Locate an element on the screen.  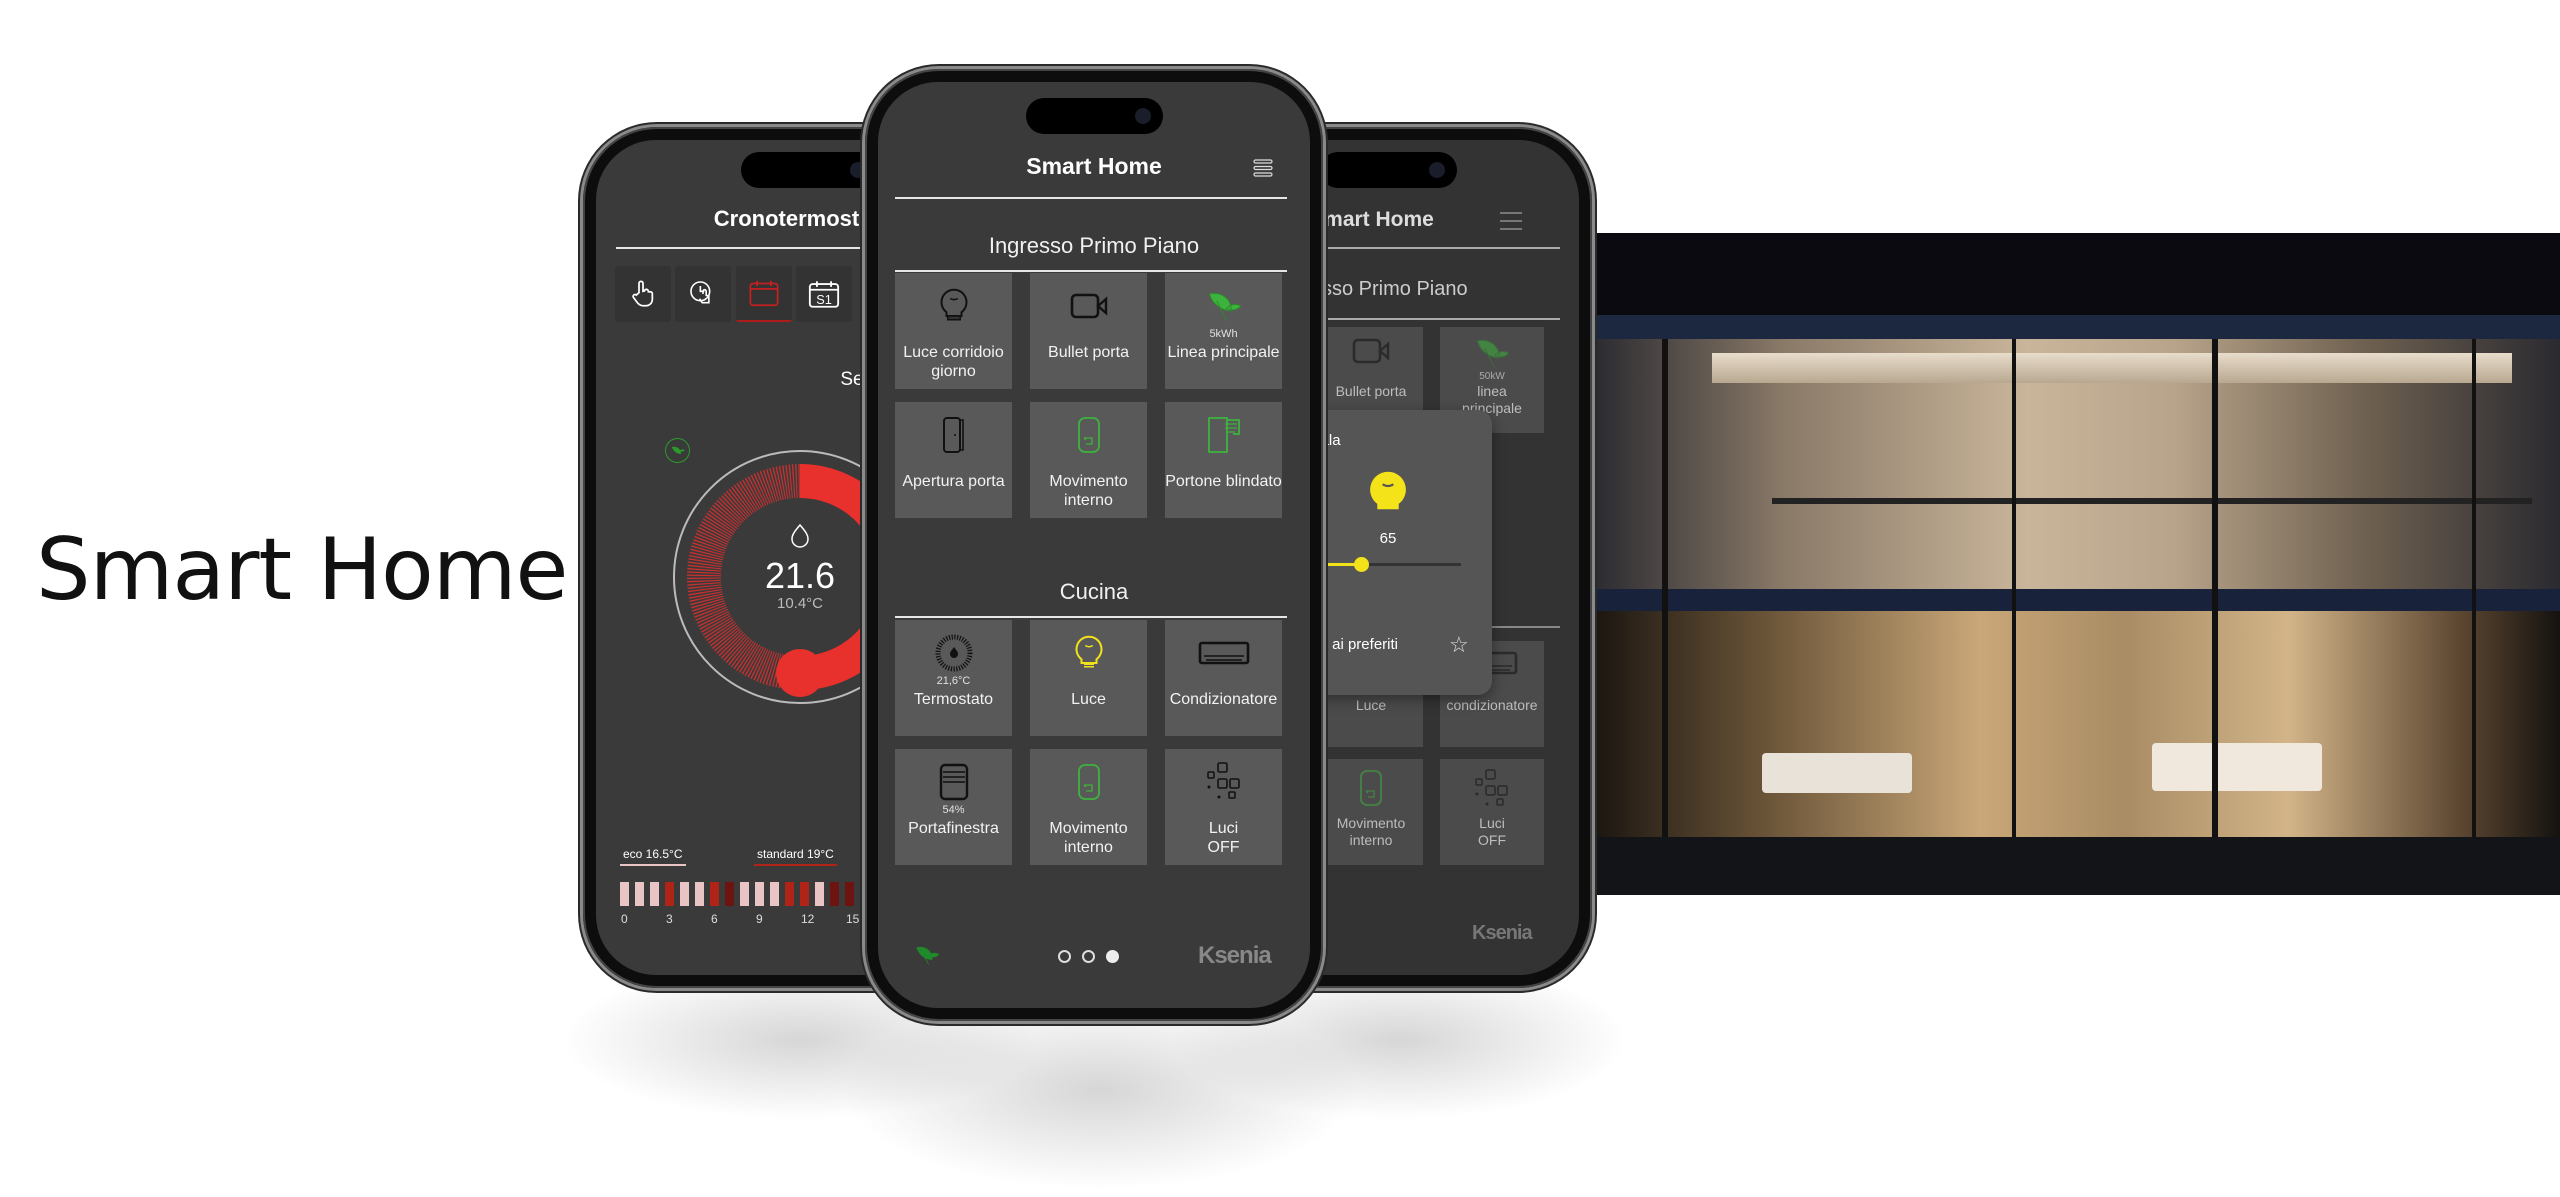
mode-s1-button: S1 is located at coordinates (824, 294).